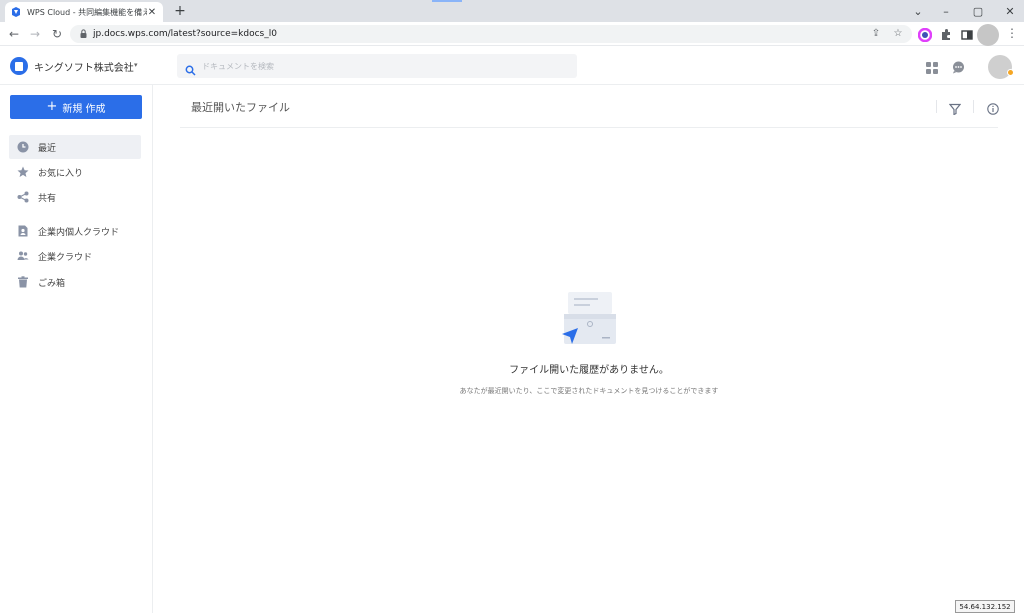 This screenshot has height=613, width=1024. Describe the element at coordinates (985, 606) in the screenshot. I see `ip-address-label: 54.64.132.152` at that location.